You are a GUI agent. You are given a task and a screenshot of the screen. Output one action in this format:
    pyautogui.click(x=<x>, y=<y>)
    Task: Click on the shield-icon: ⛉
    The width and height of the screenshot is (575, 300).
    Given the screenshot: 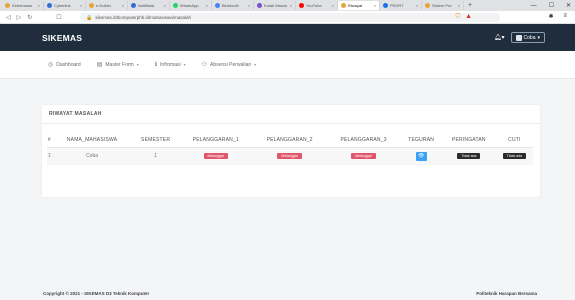 What is the action you would take?
    pyautogui.click(x=457, y=17)
    